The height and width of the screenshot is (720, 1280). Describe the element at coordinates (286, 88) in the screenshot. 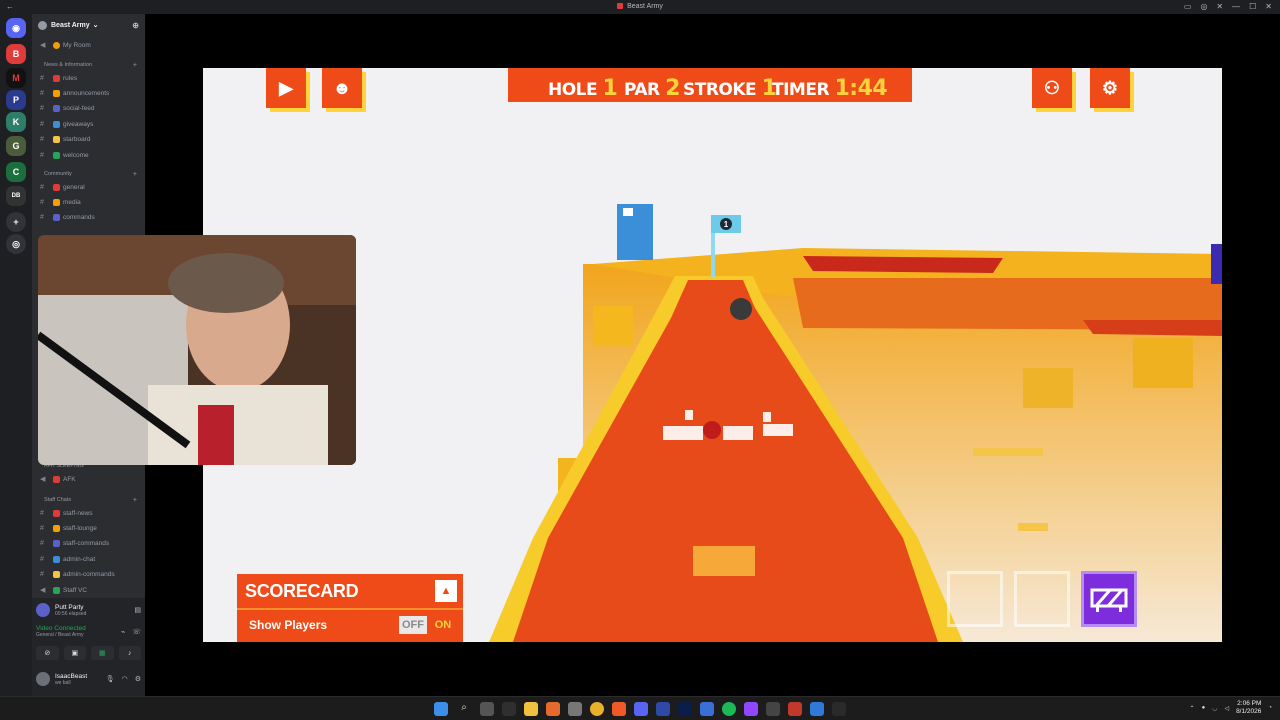

I see `spectate-button: ▶` at that location.